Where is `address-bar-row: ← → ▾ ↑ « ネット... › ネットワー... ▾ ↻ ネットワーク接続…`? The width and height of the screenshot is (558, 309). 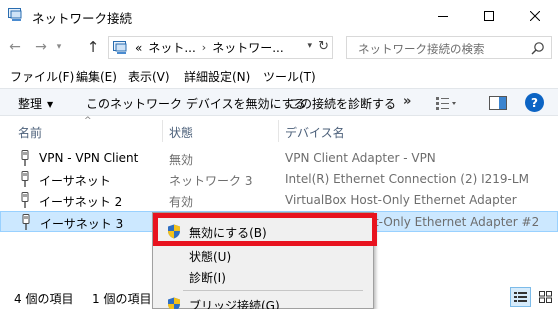
address-bar-row: ← → ▾ ↑ « ネット... › ネットワー... ▾ ↻ ネットワーク接続… is located at coordinates (279, 47).